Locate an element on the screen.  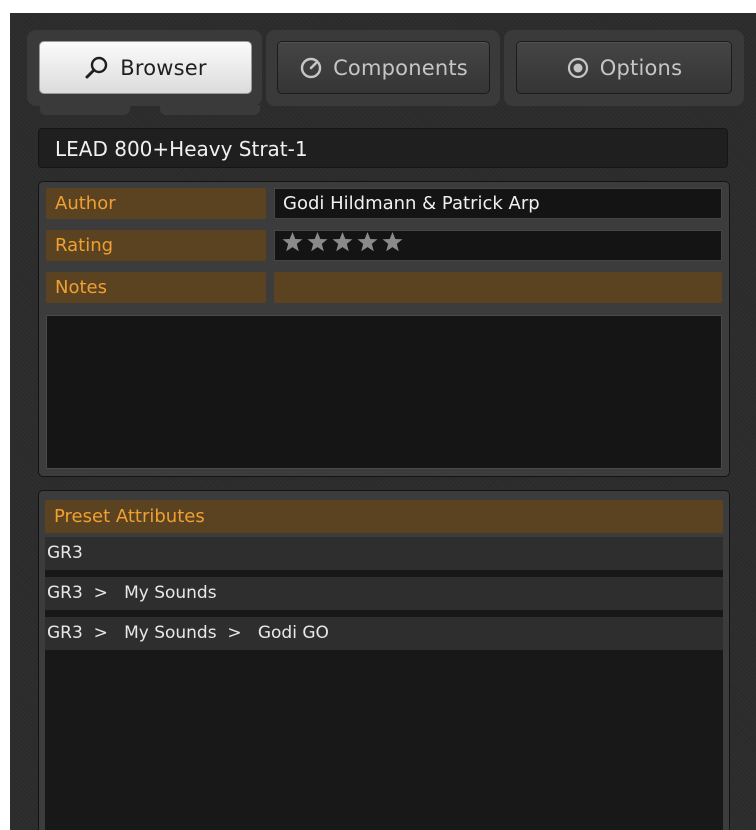
preset-attributes-header: Preset Attributes is located at coordinates (384, 516).